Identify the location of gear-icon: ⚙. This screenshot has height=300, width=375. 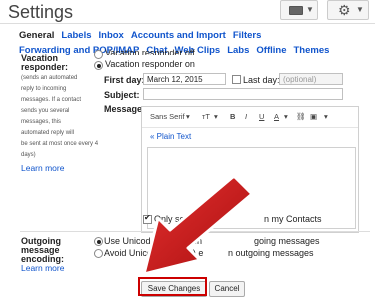
(344, 10).